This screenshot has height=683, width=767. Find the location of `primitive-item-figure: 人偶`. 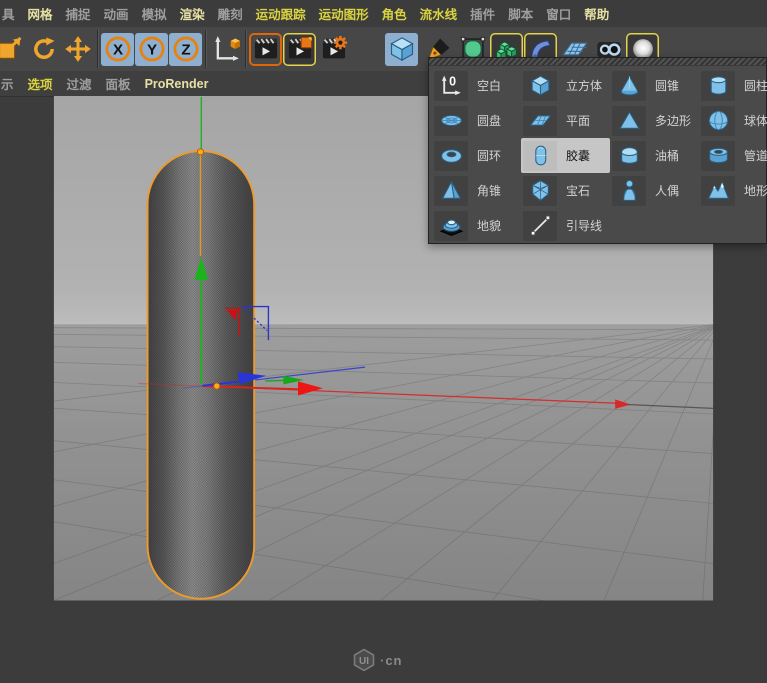

primitive-item-figure: 人偶 is located at coordinates (654, 190).